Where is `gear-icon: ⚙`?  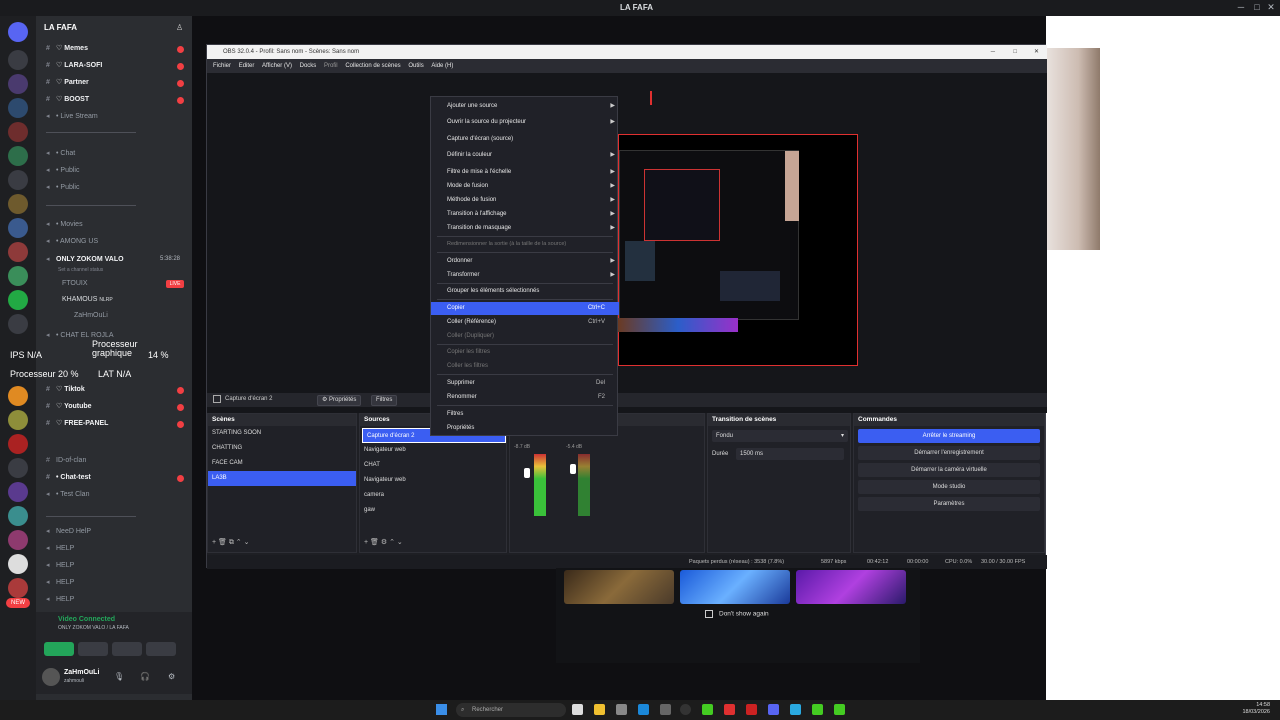 gear-icon: ⚙ is located at coordinates (171, 676).